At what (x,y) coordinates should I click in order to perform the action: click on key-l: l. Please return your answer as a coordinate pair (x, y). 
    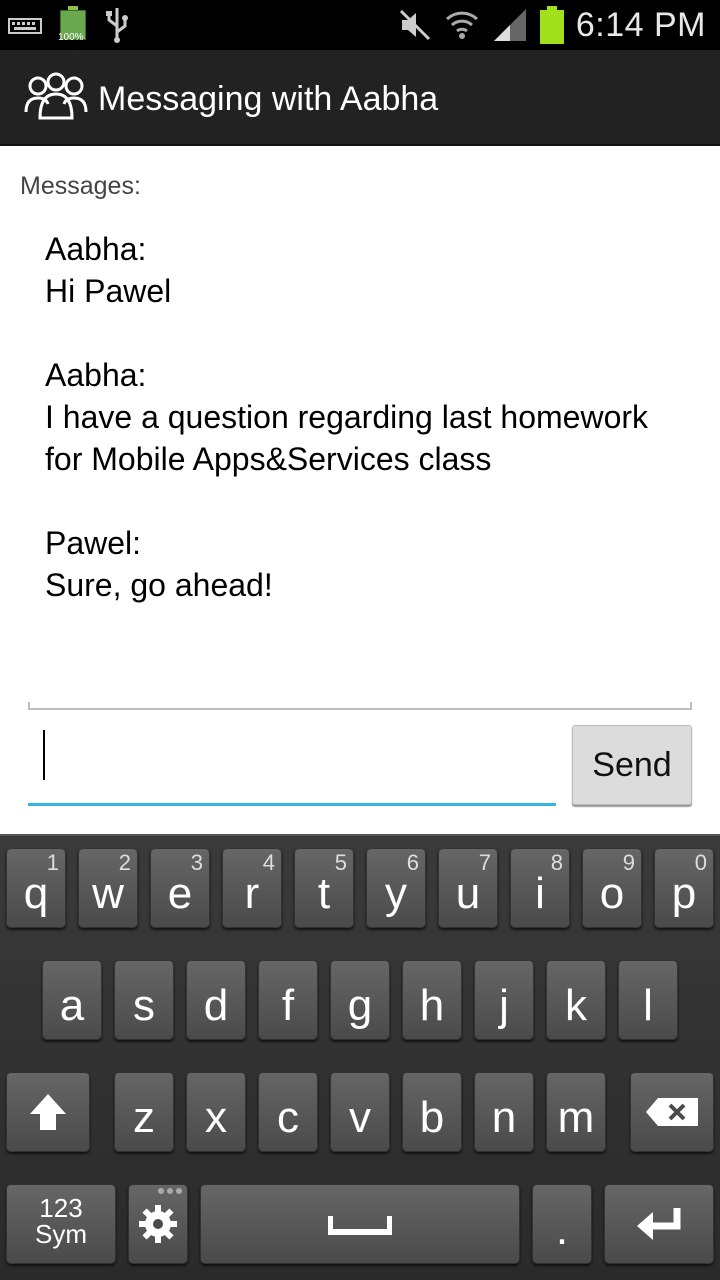
    Looking at the image, I should click on (648, 1000).